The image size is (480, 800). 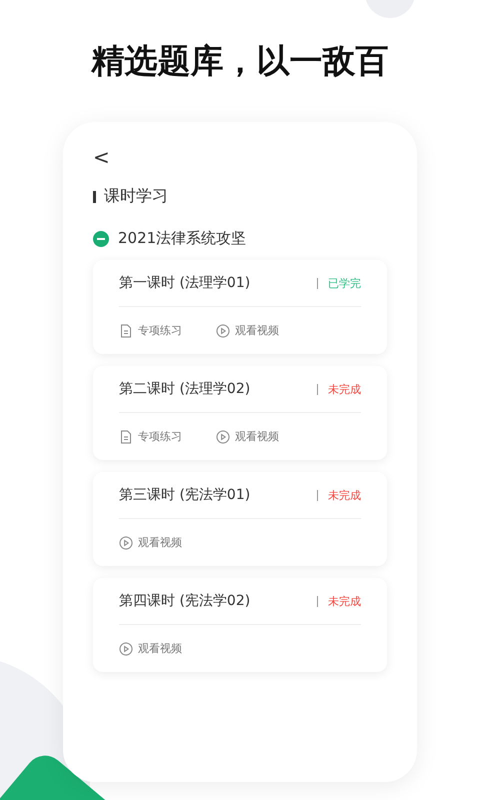 I want to click on lesson-card: 第一课时 (法理学01) 已学完 专项练习 观看视频, so click(x=240, y=307).